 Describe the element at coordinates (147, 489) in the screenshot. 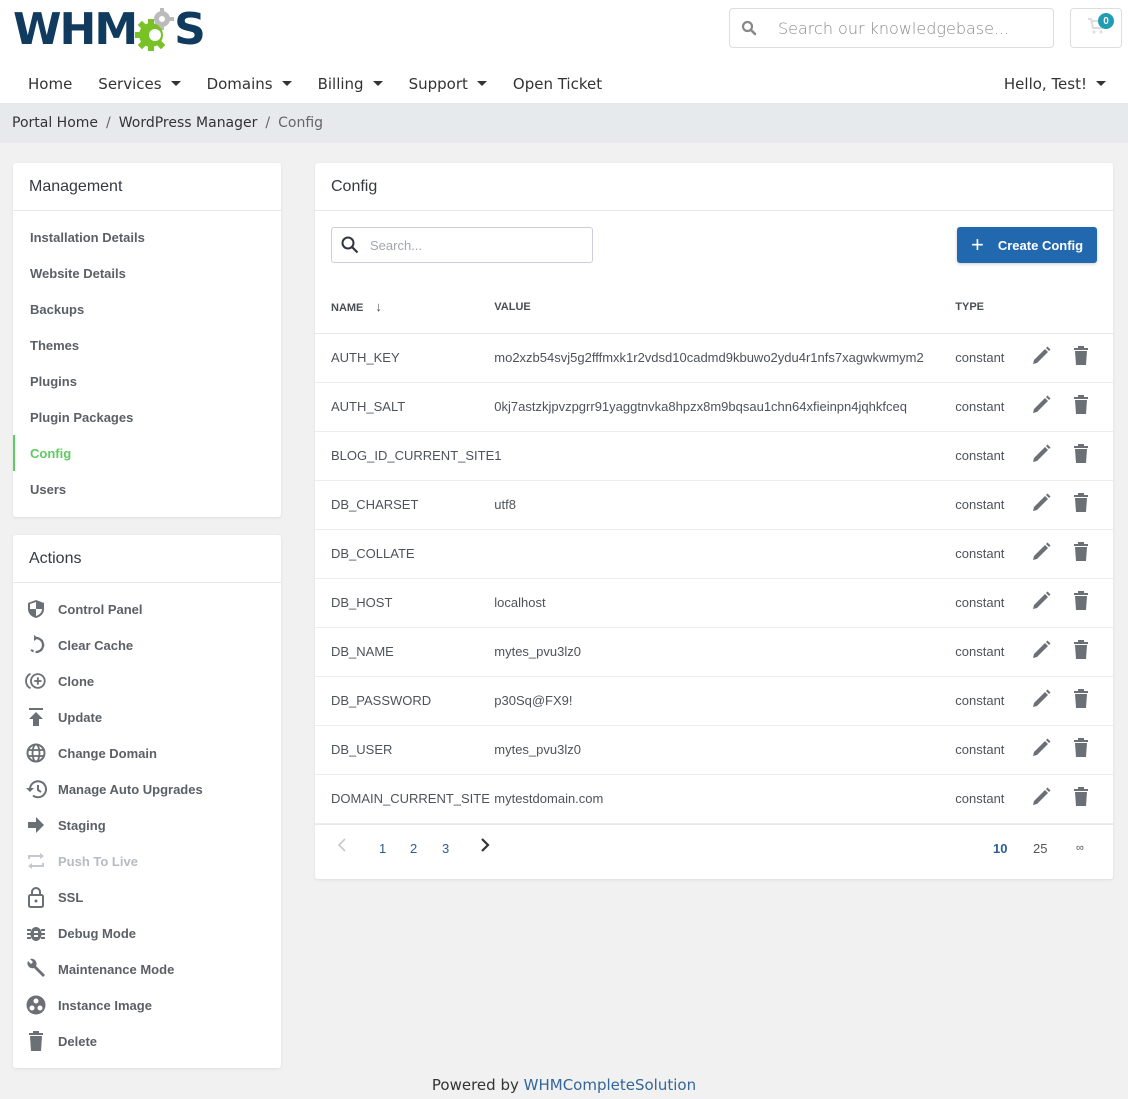

I see `menu-users: Users` at that location.